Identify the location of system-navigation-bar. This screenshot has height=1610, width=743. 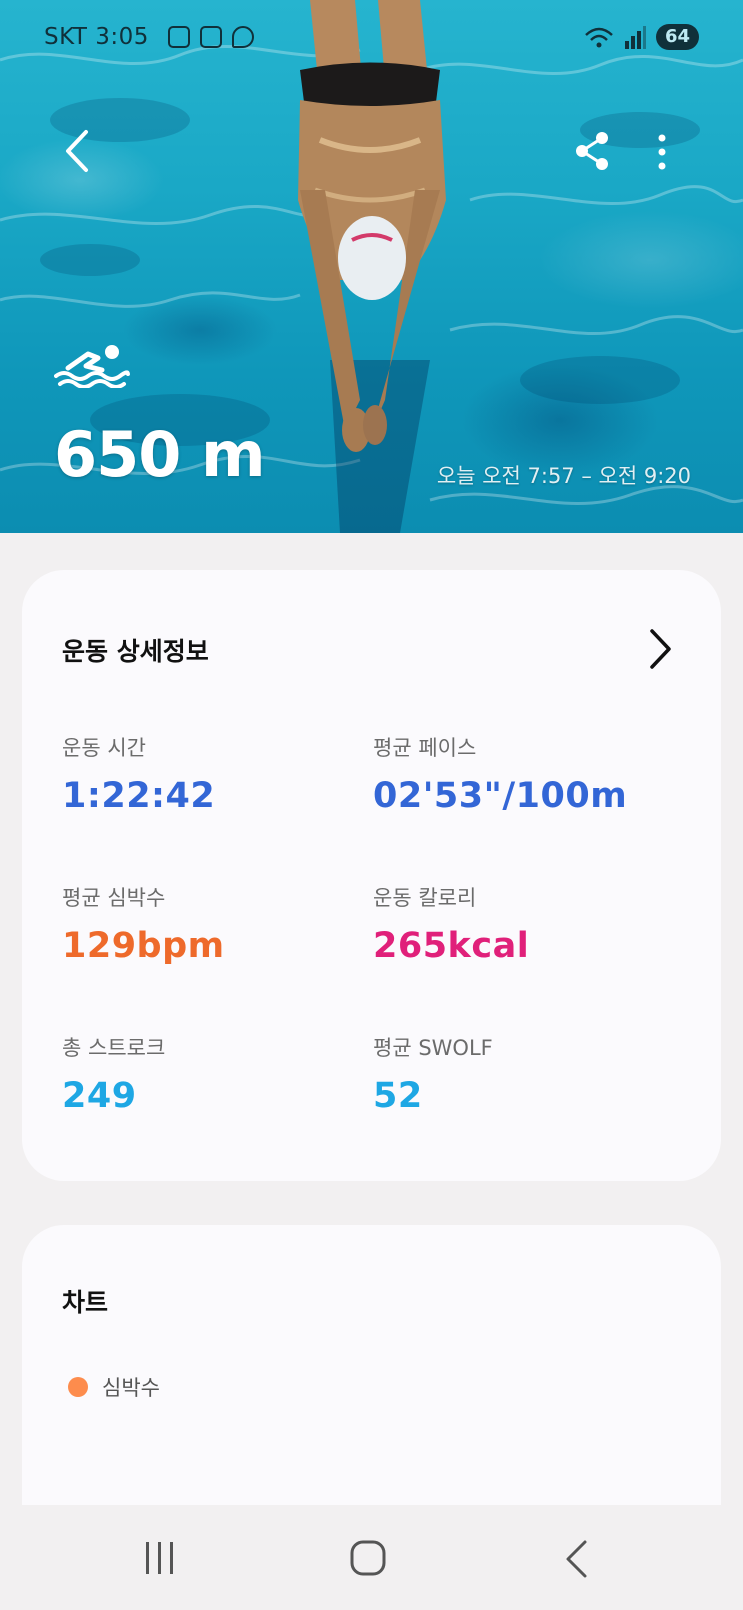
(371, 1557).